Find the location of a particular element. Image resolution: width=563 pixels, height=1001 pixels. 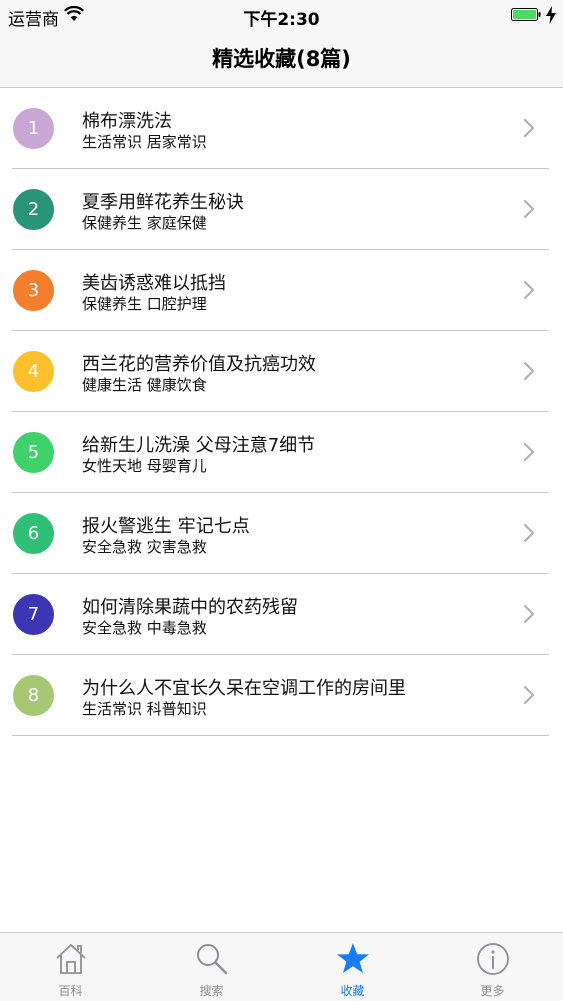

tab-bar: 百科 搜索 收藏 更多 is located at coordinates (281, 966).